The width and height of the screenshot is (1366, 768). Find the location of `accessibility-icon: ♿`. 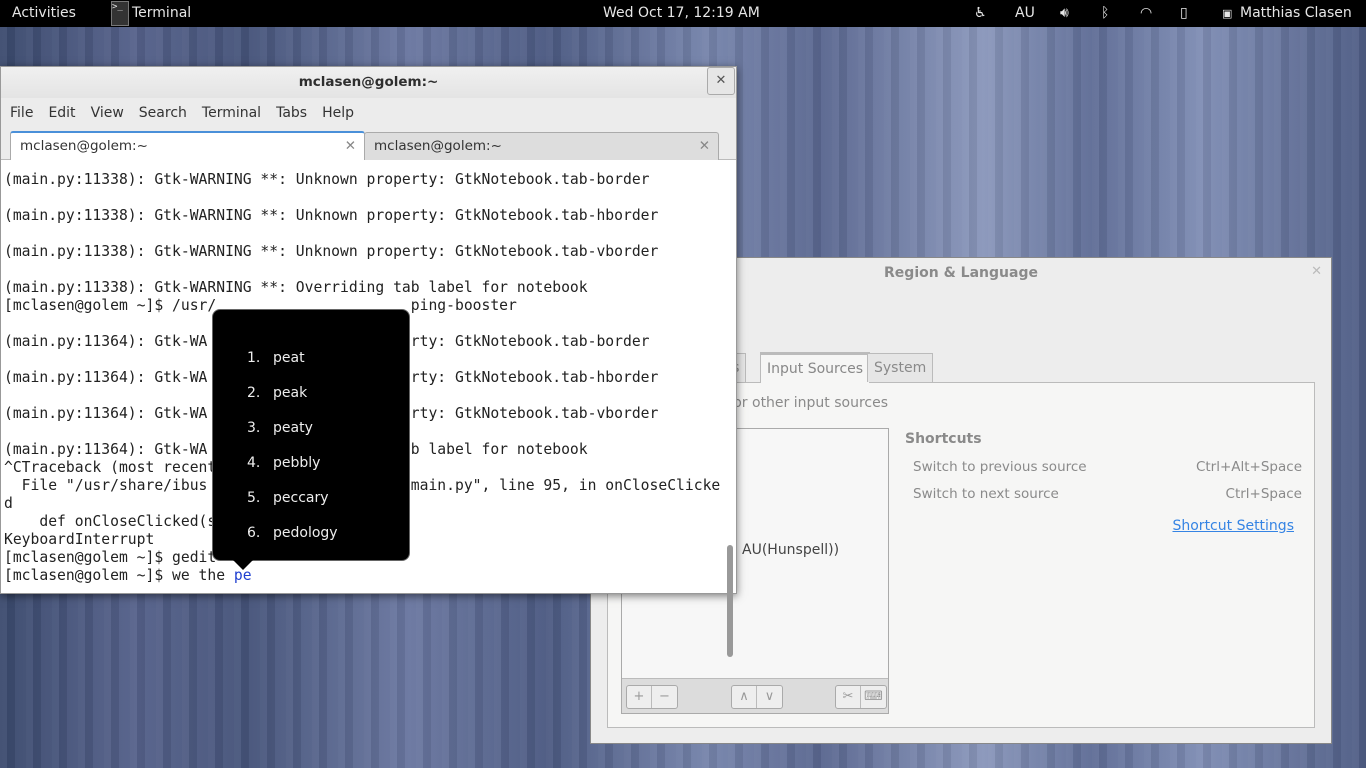

accessibility-icon: ♿ is located at coordinates (980, 13).